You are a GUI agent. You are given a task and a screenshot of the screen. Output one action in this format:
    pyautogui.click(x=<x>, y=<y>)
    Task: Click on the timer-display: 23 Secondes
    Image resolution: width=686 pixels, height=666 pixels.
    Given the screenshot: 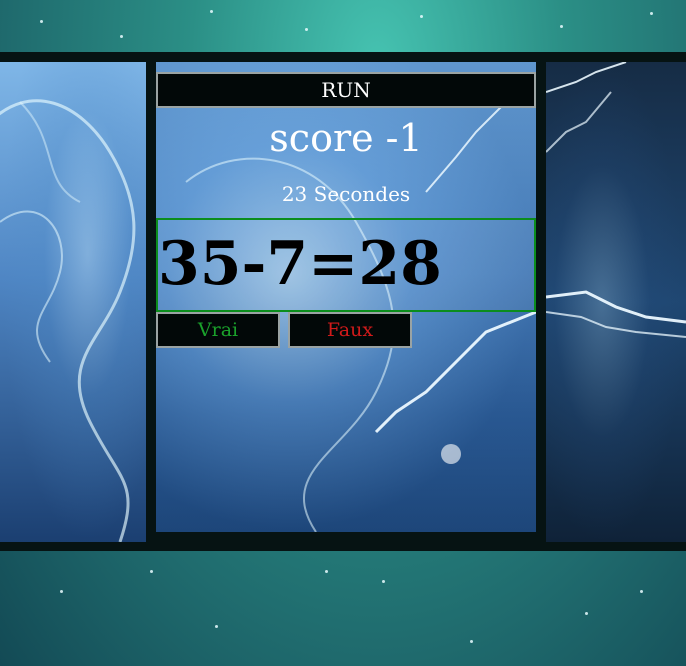 What is the action you would take?
    pyautogui.click(x=346, y=194)
    